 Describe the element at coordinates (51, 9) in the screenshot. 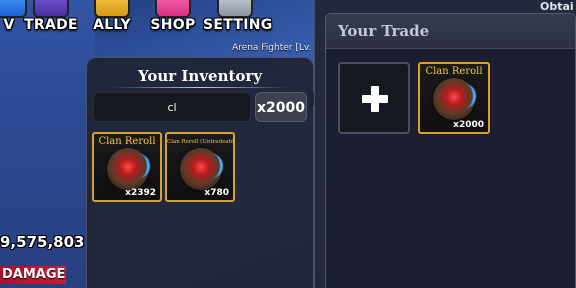

I see `trade-icon` at that location.